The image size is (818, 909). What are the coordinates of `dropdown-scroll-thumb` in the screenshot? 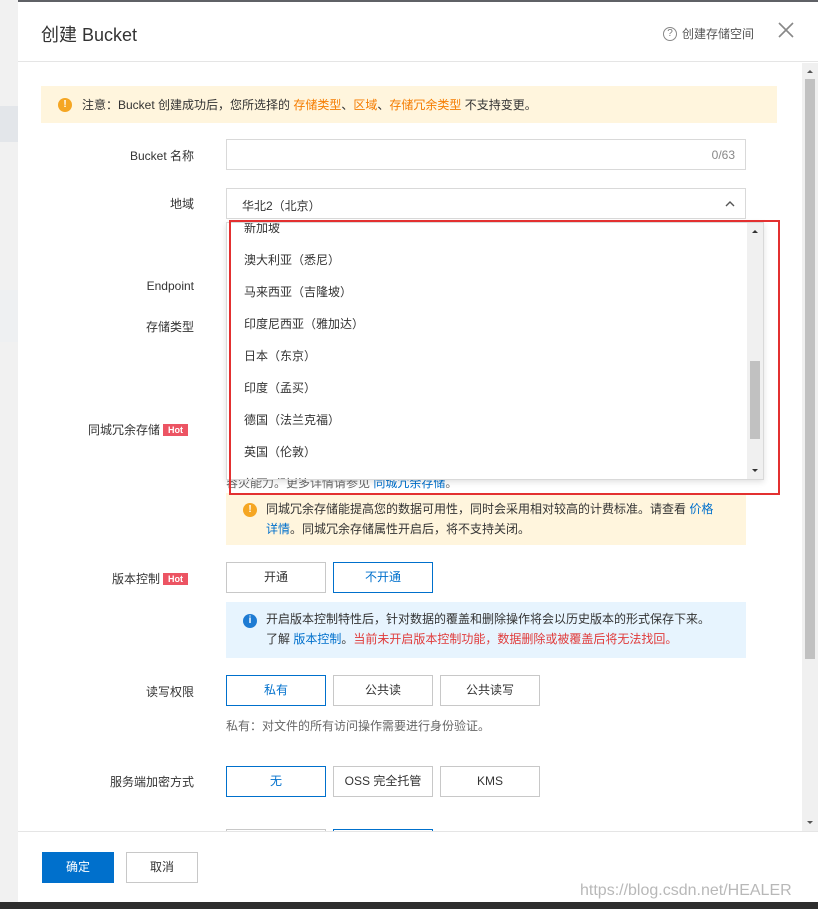 It's located at (755, 400).